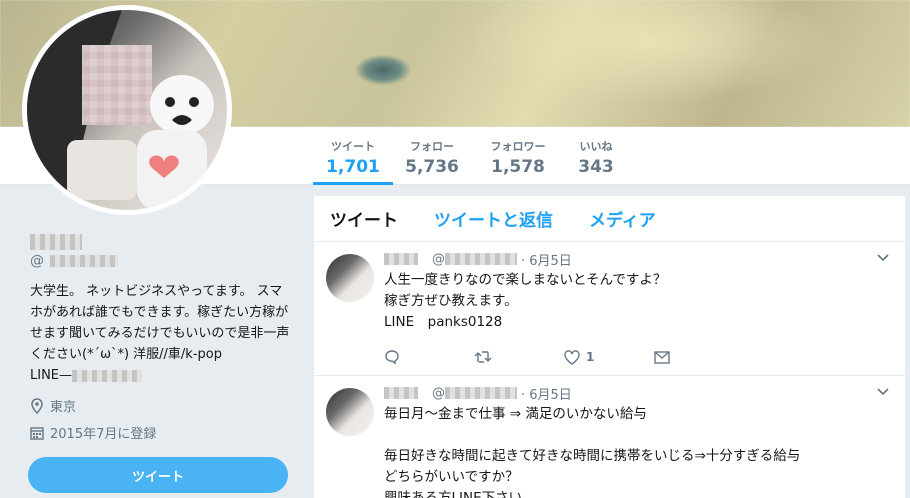  What do you see at coordinates (518, 146) in the screenshot?
I see `stat-label: フォロワー` at bounding box center [518, 146].